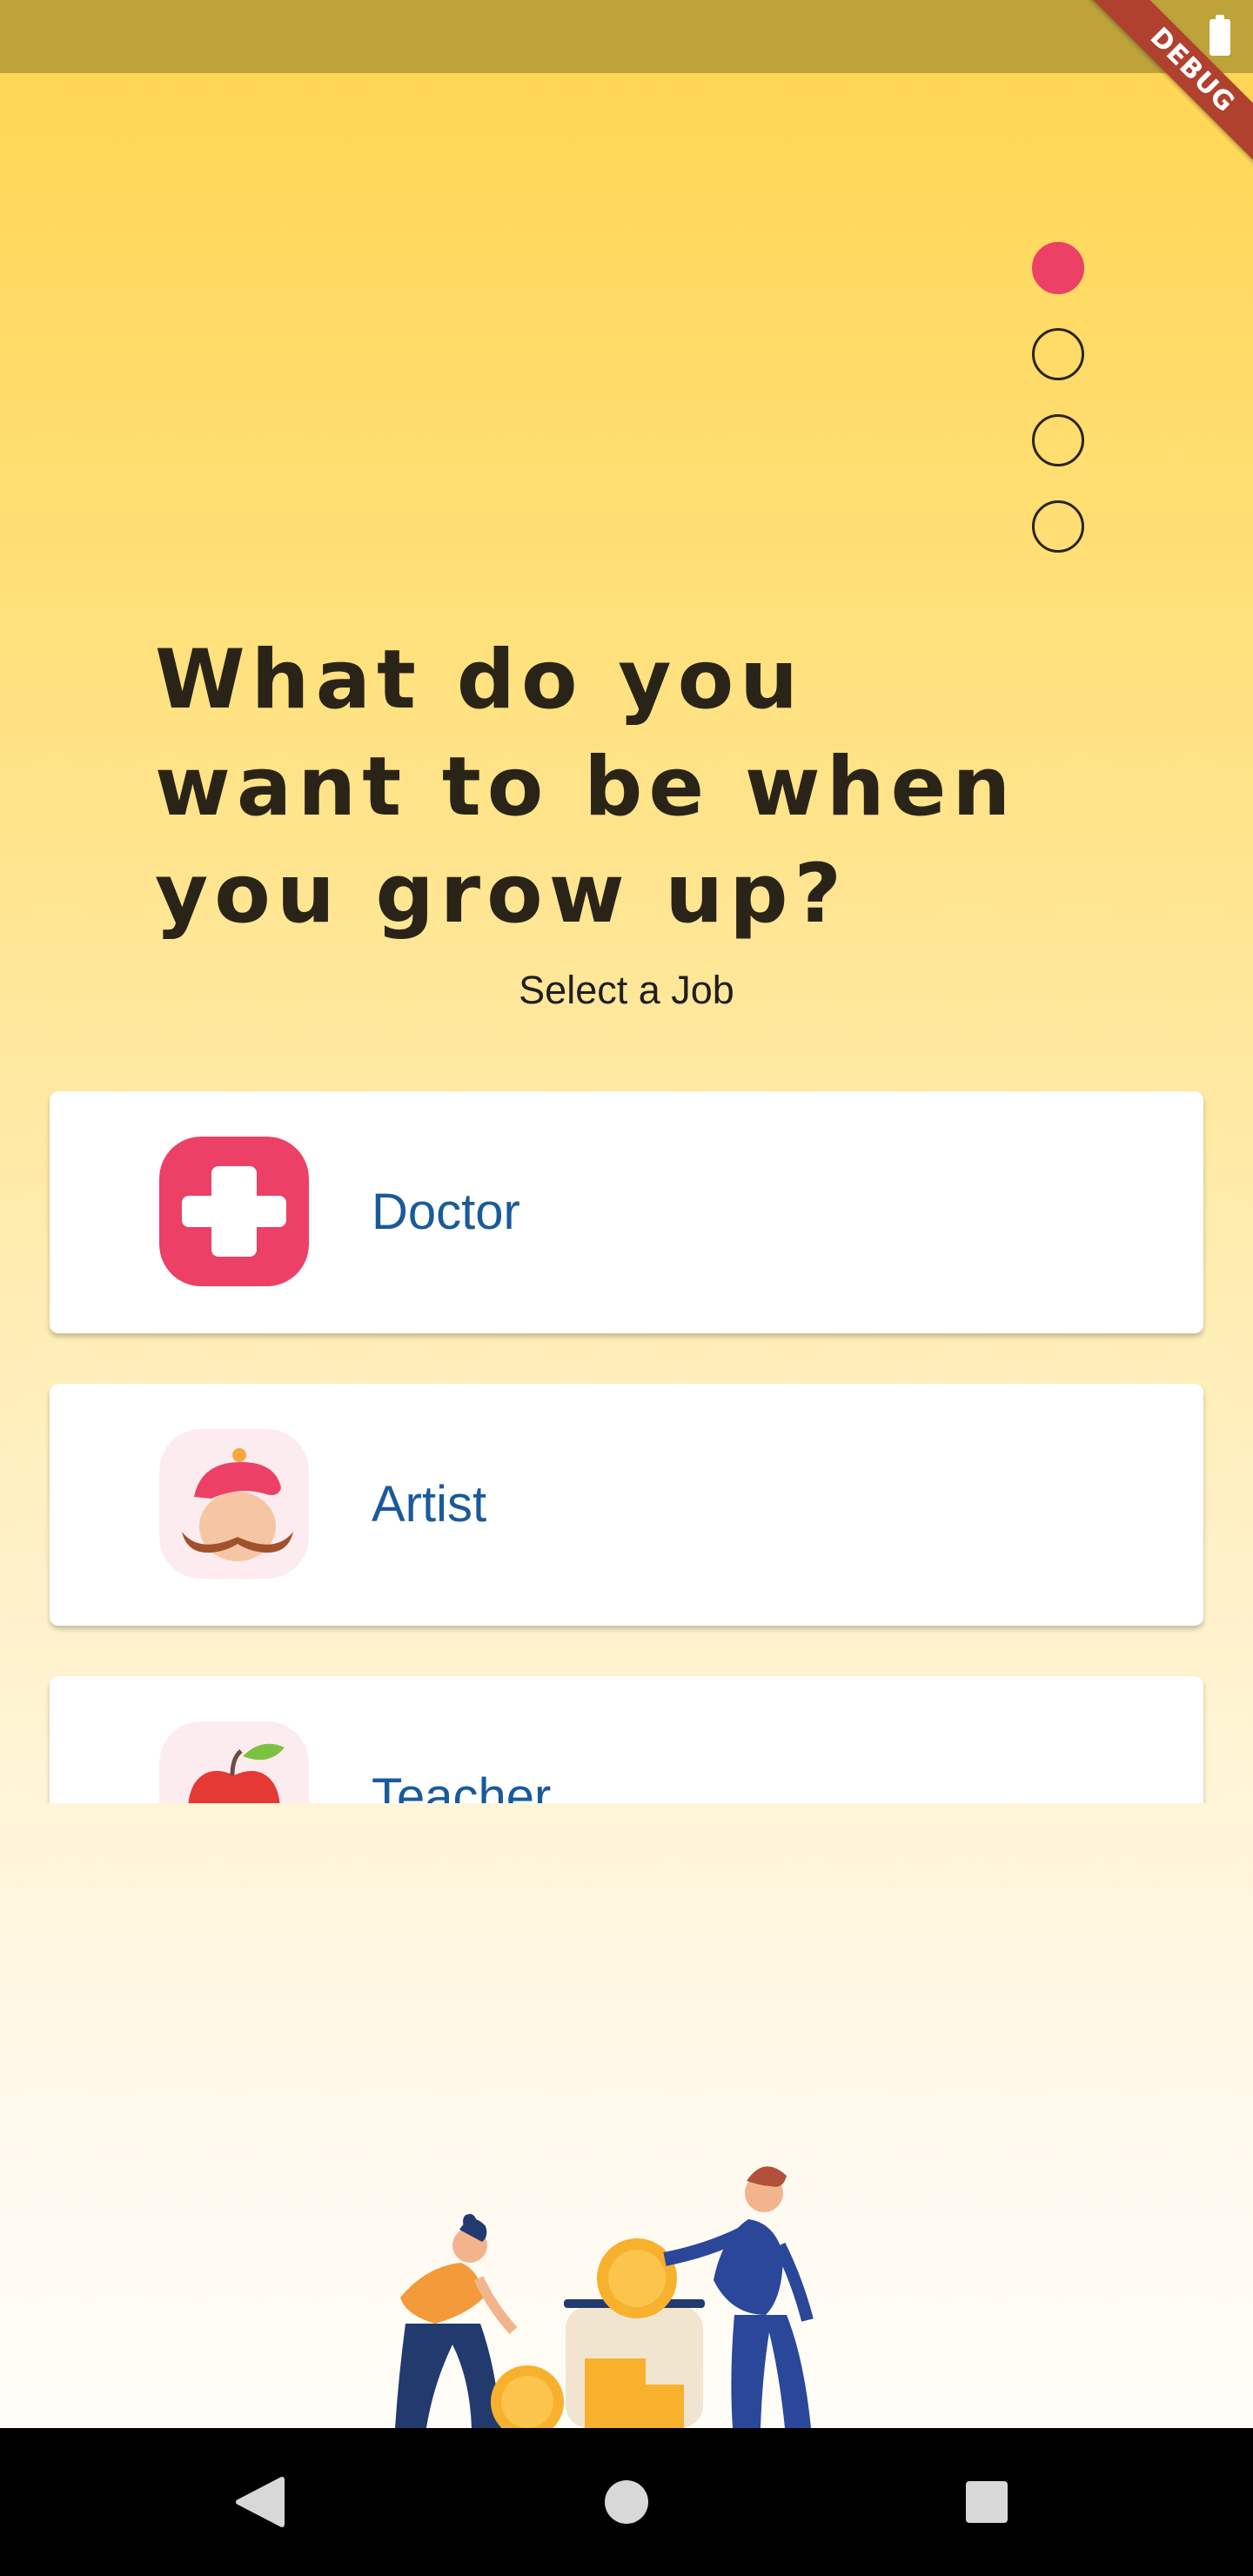 The height and width of the screenshot is (2576, 1253). Describe the element at coordinates (234, 1762) in the screenshot. I see `apple-icon` at that location.